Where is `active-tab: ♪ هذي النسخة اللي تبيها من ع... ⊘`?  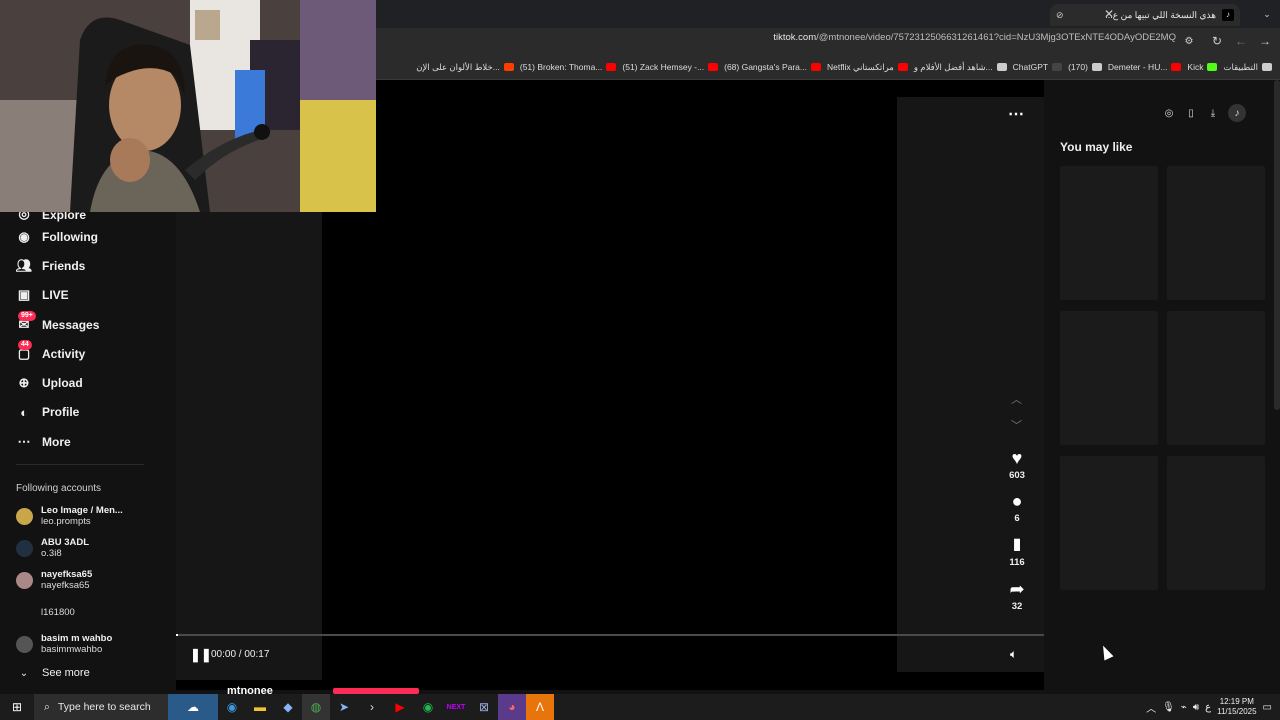
active-tab: ♪ هذي النسخة اللي تبيها من ع... ⊘ is located at coordinates (1145, 15).